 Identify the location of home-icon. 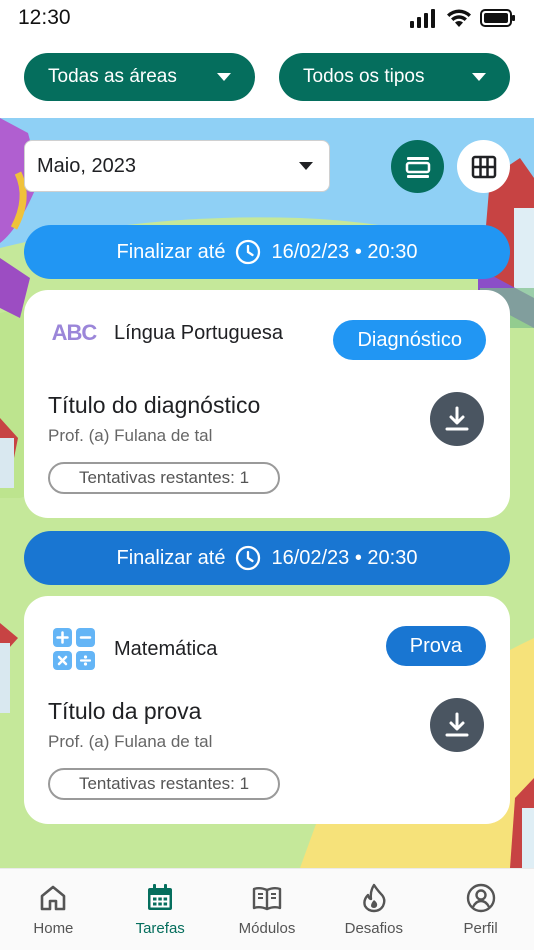
(53, 898).